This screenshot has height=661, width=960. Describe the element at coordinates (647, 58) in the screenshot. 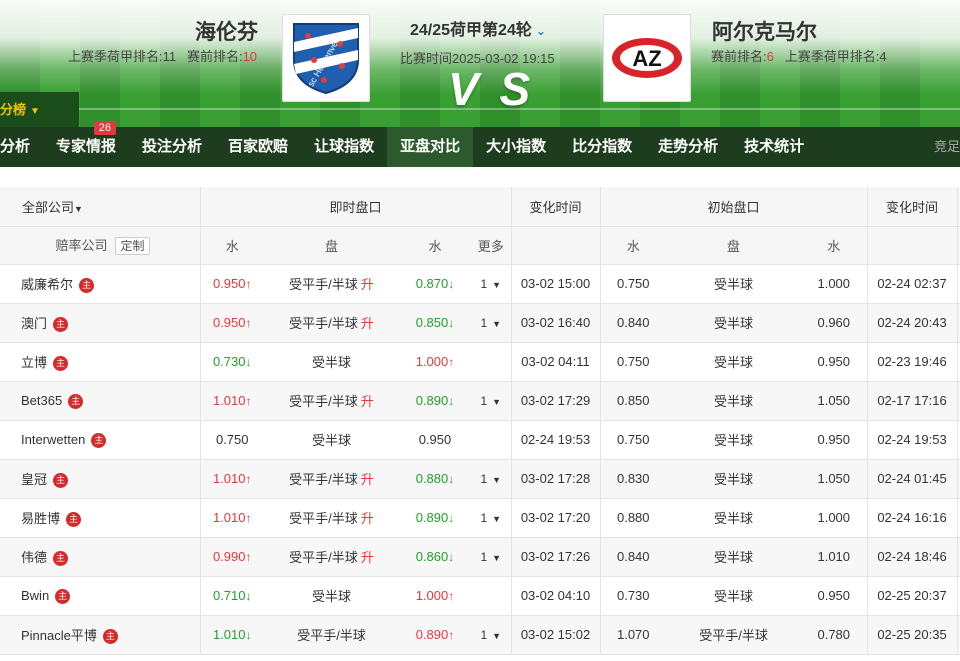

I see `away-team-logo: AZ` at that location.